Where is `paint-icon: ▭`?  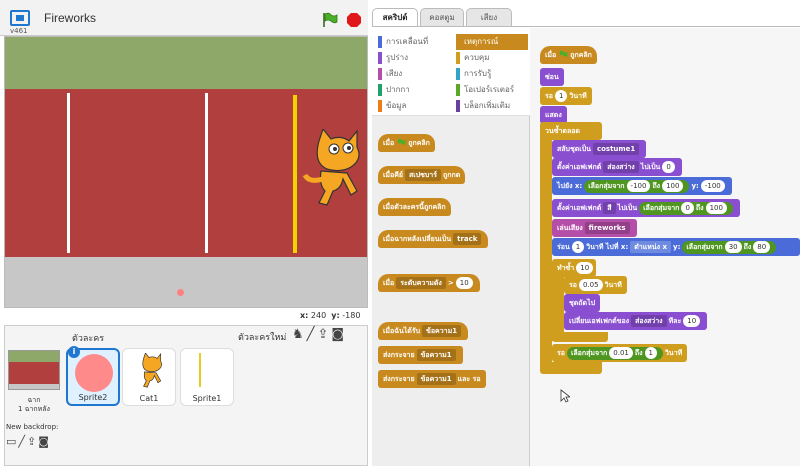 paint-icon: ▭ is located at coordinates (12, 441).